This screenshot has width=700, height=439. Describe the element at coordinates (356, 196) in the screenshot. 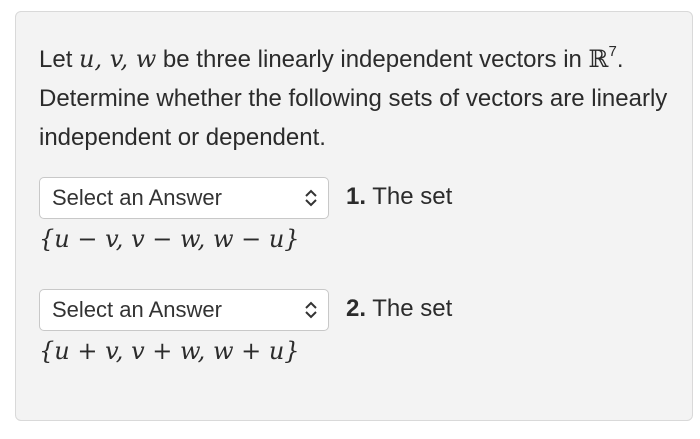

I see `question-number: 1.` at that location.